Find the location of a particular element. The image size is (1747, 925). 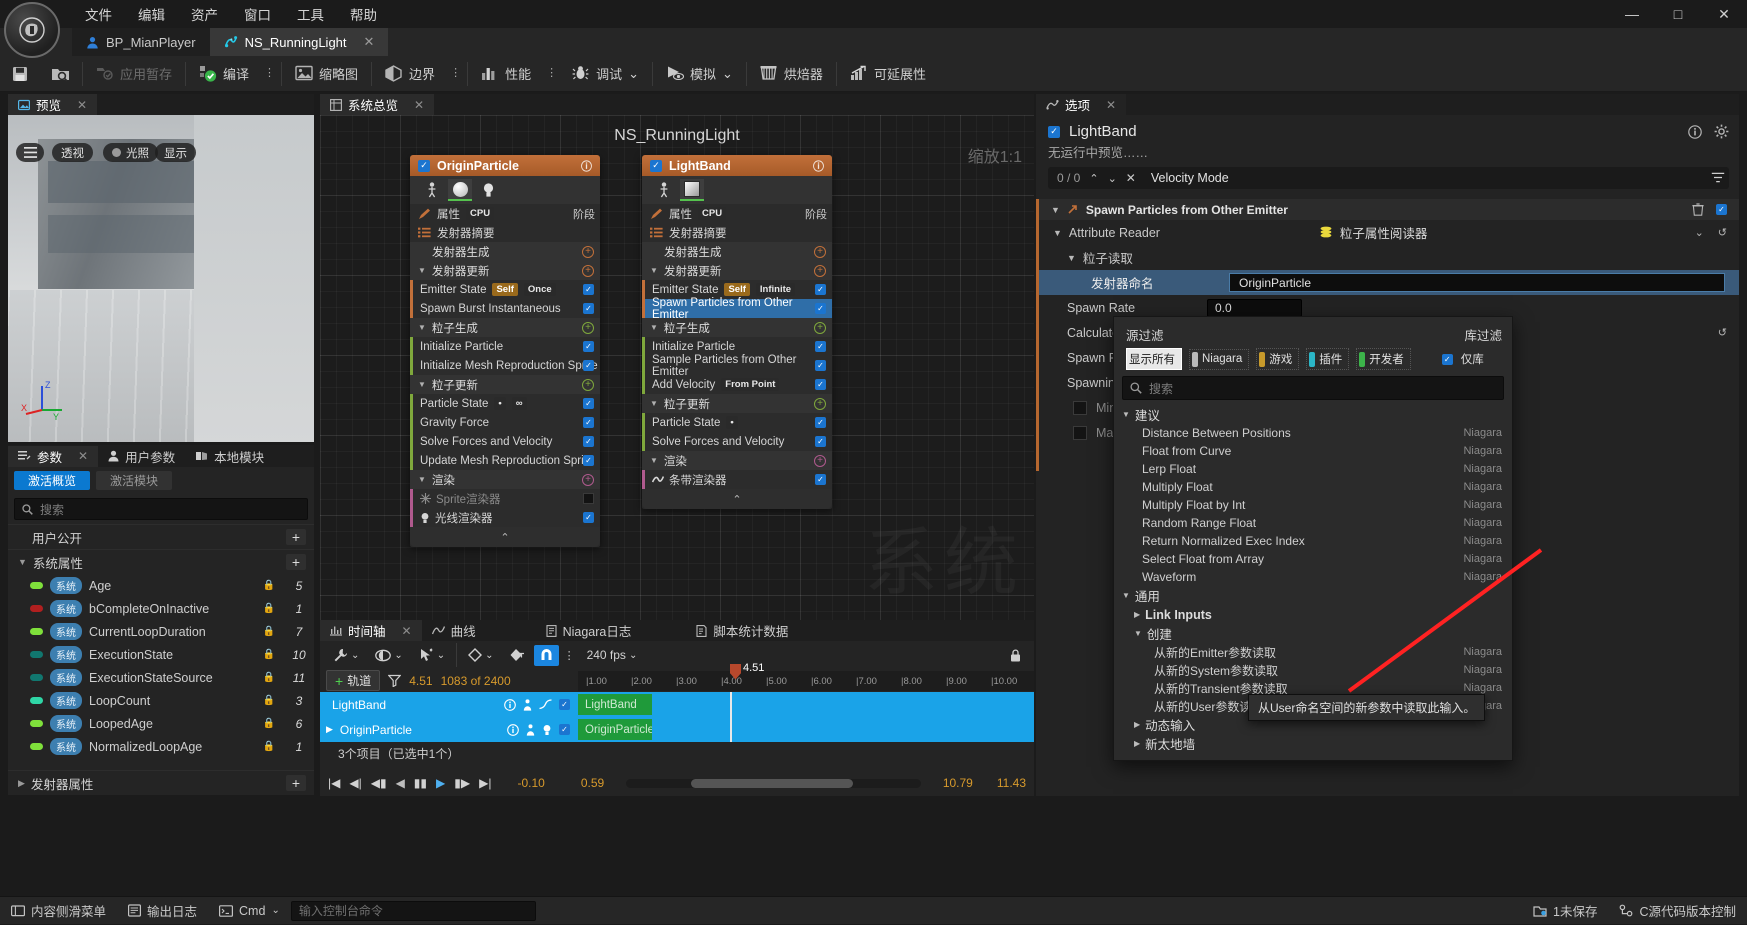

parameter-value: 10 is located at coordinates (299, 655).